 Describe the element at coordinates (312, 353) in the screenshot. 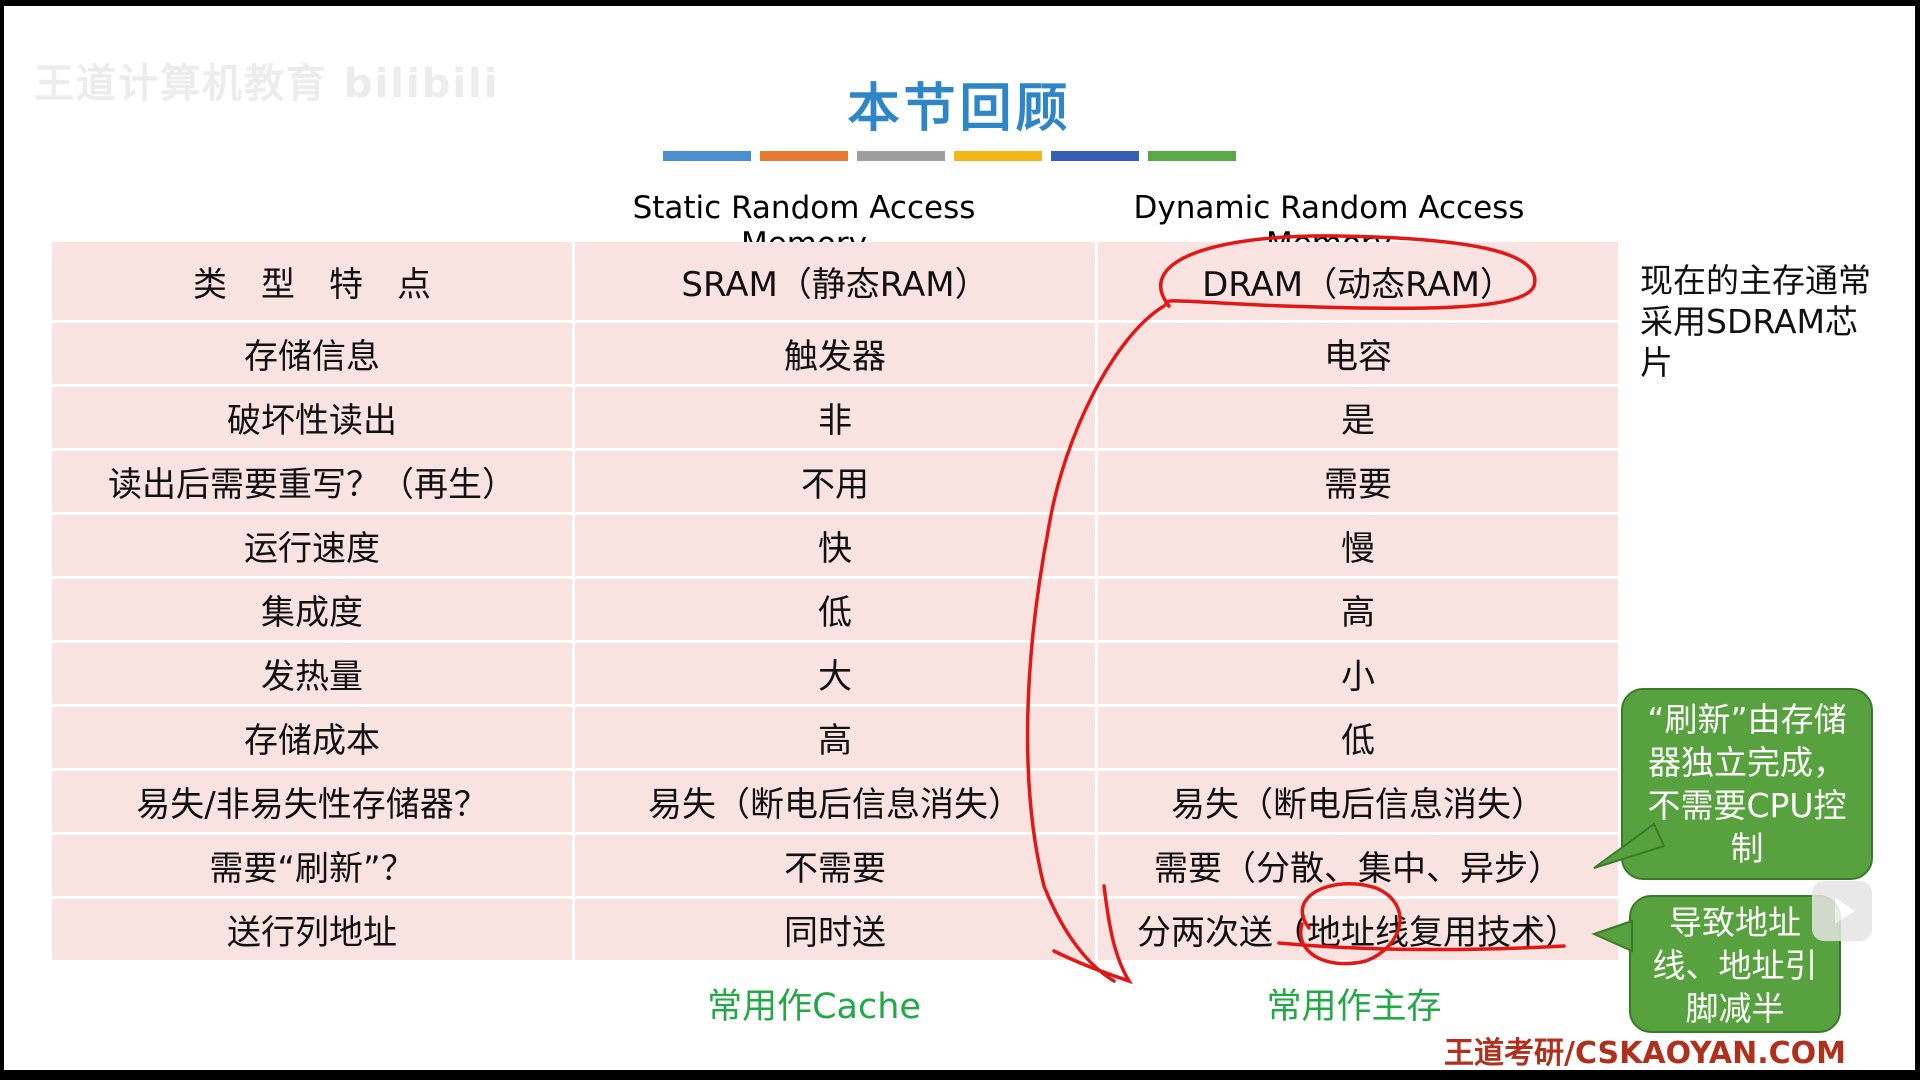

I see `cell-storage-attribute: 存储信息` at that location.